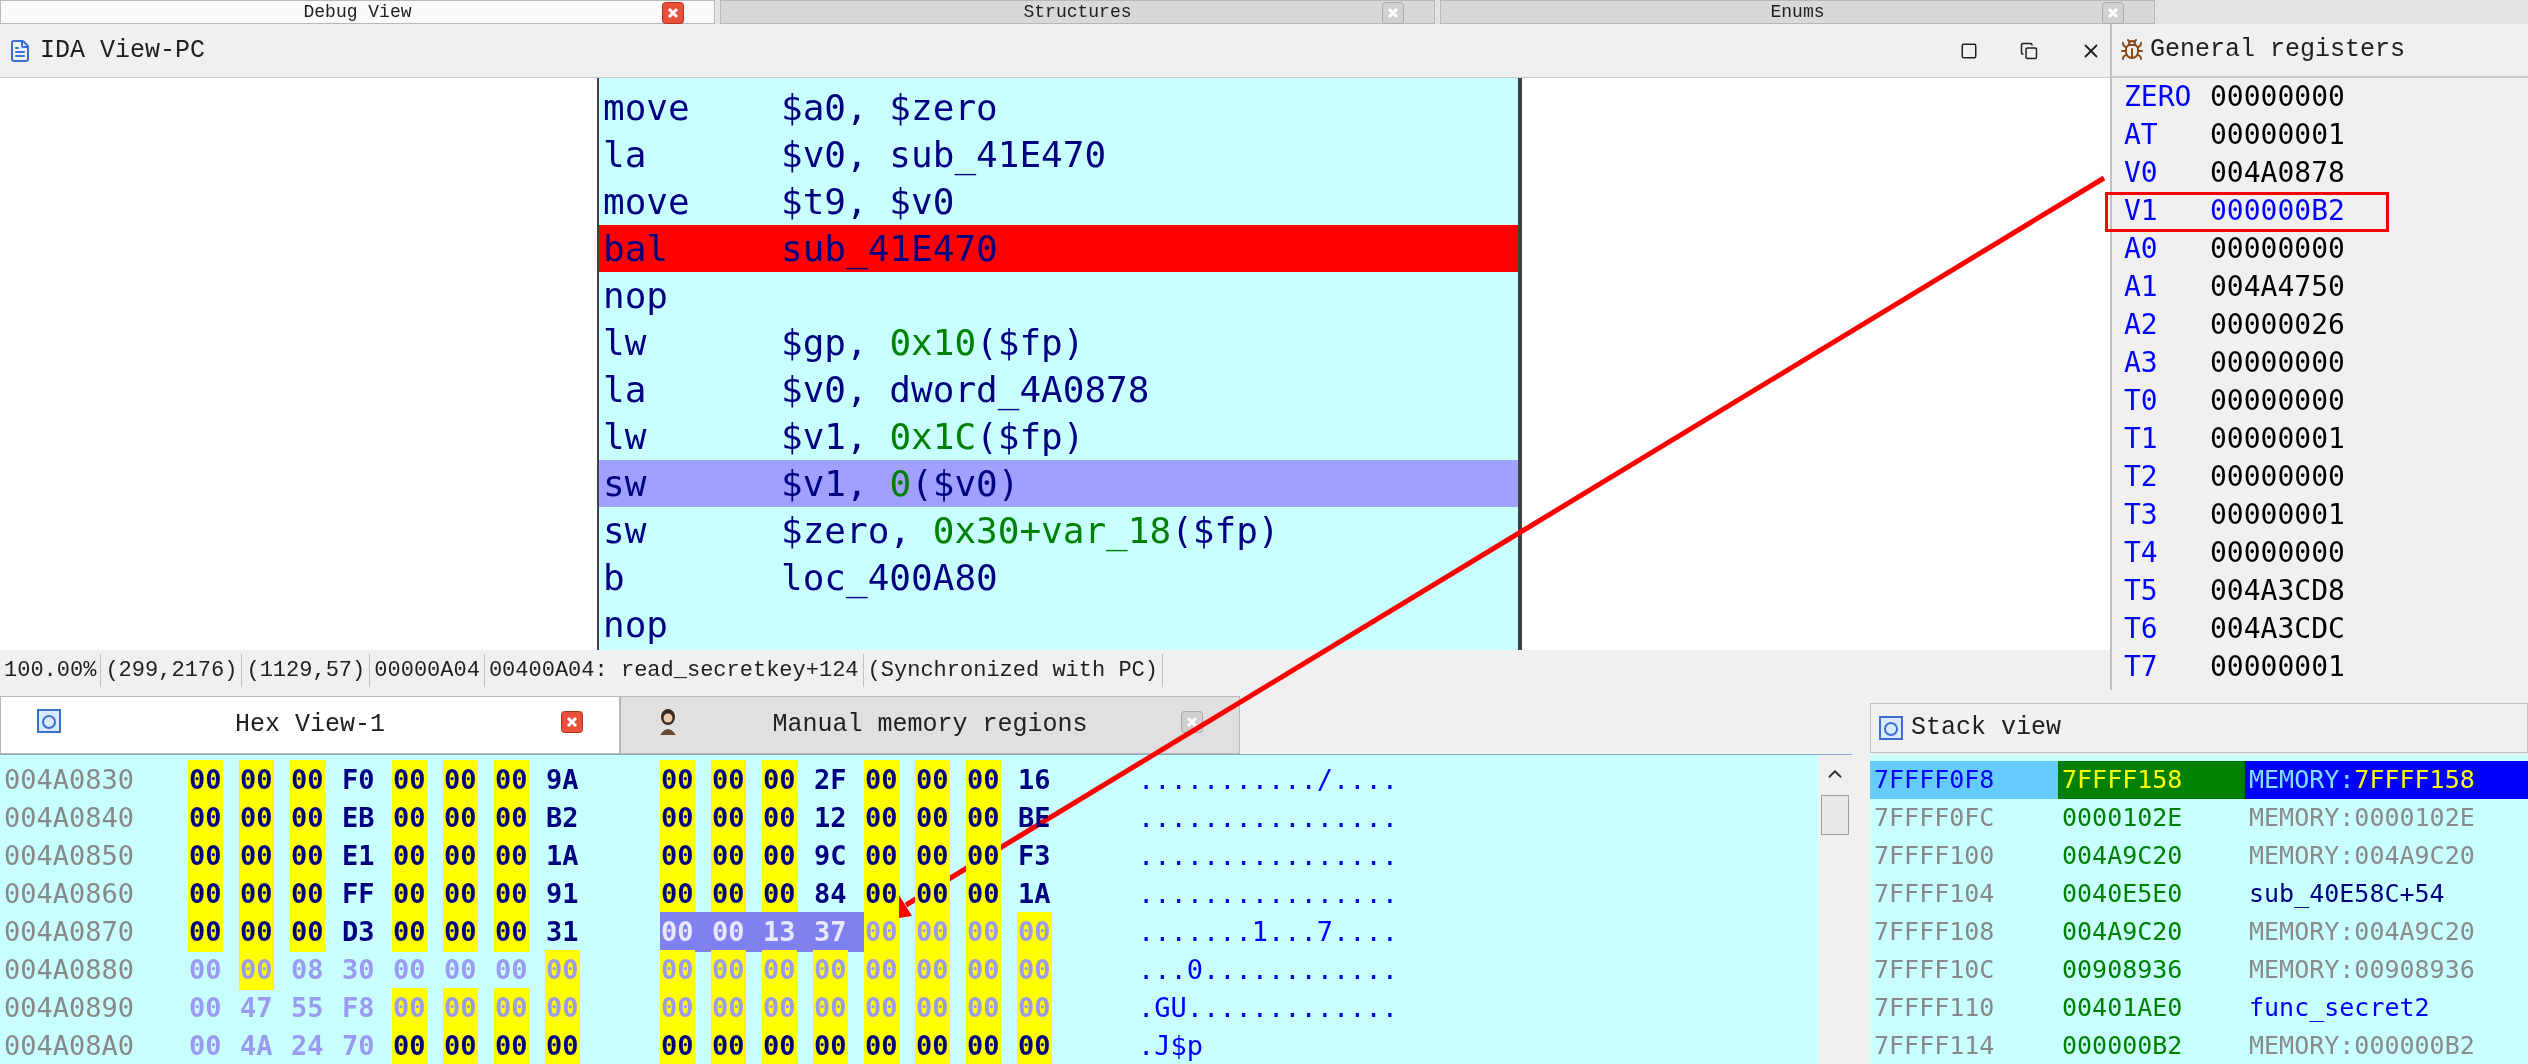  What do you see at coordinates (357, 12) in the screenshot?
I see `tab: Debug View` at bounding box center [357, 12].